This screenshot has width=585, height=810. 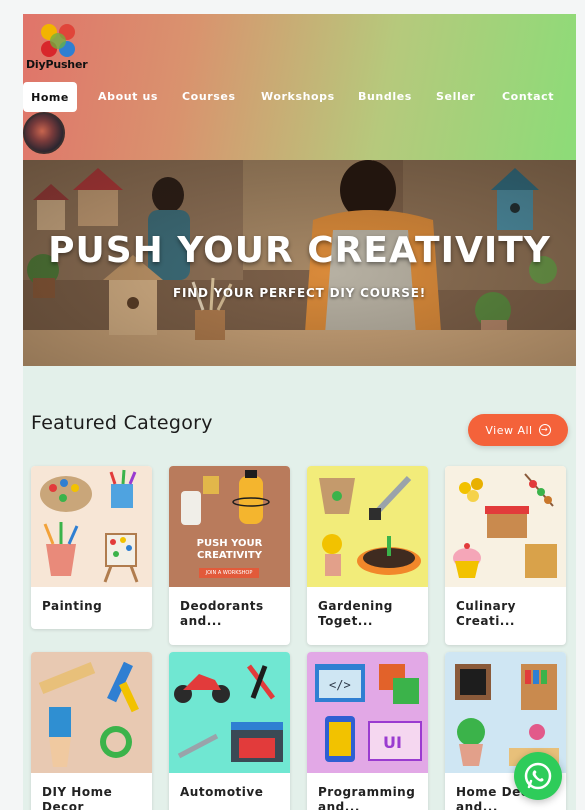 I want to click on svg-text: UI, so click(x=392, y=742).